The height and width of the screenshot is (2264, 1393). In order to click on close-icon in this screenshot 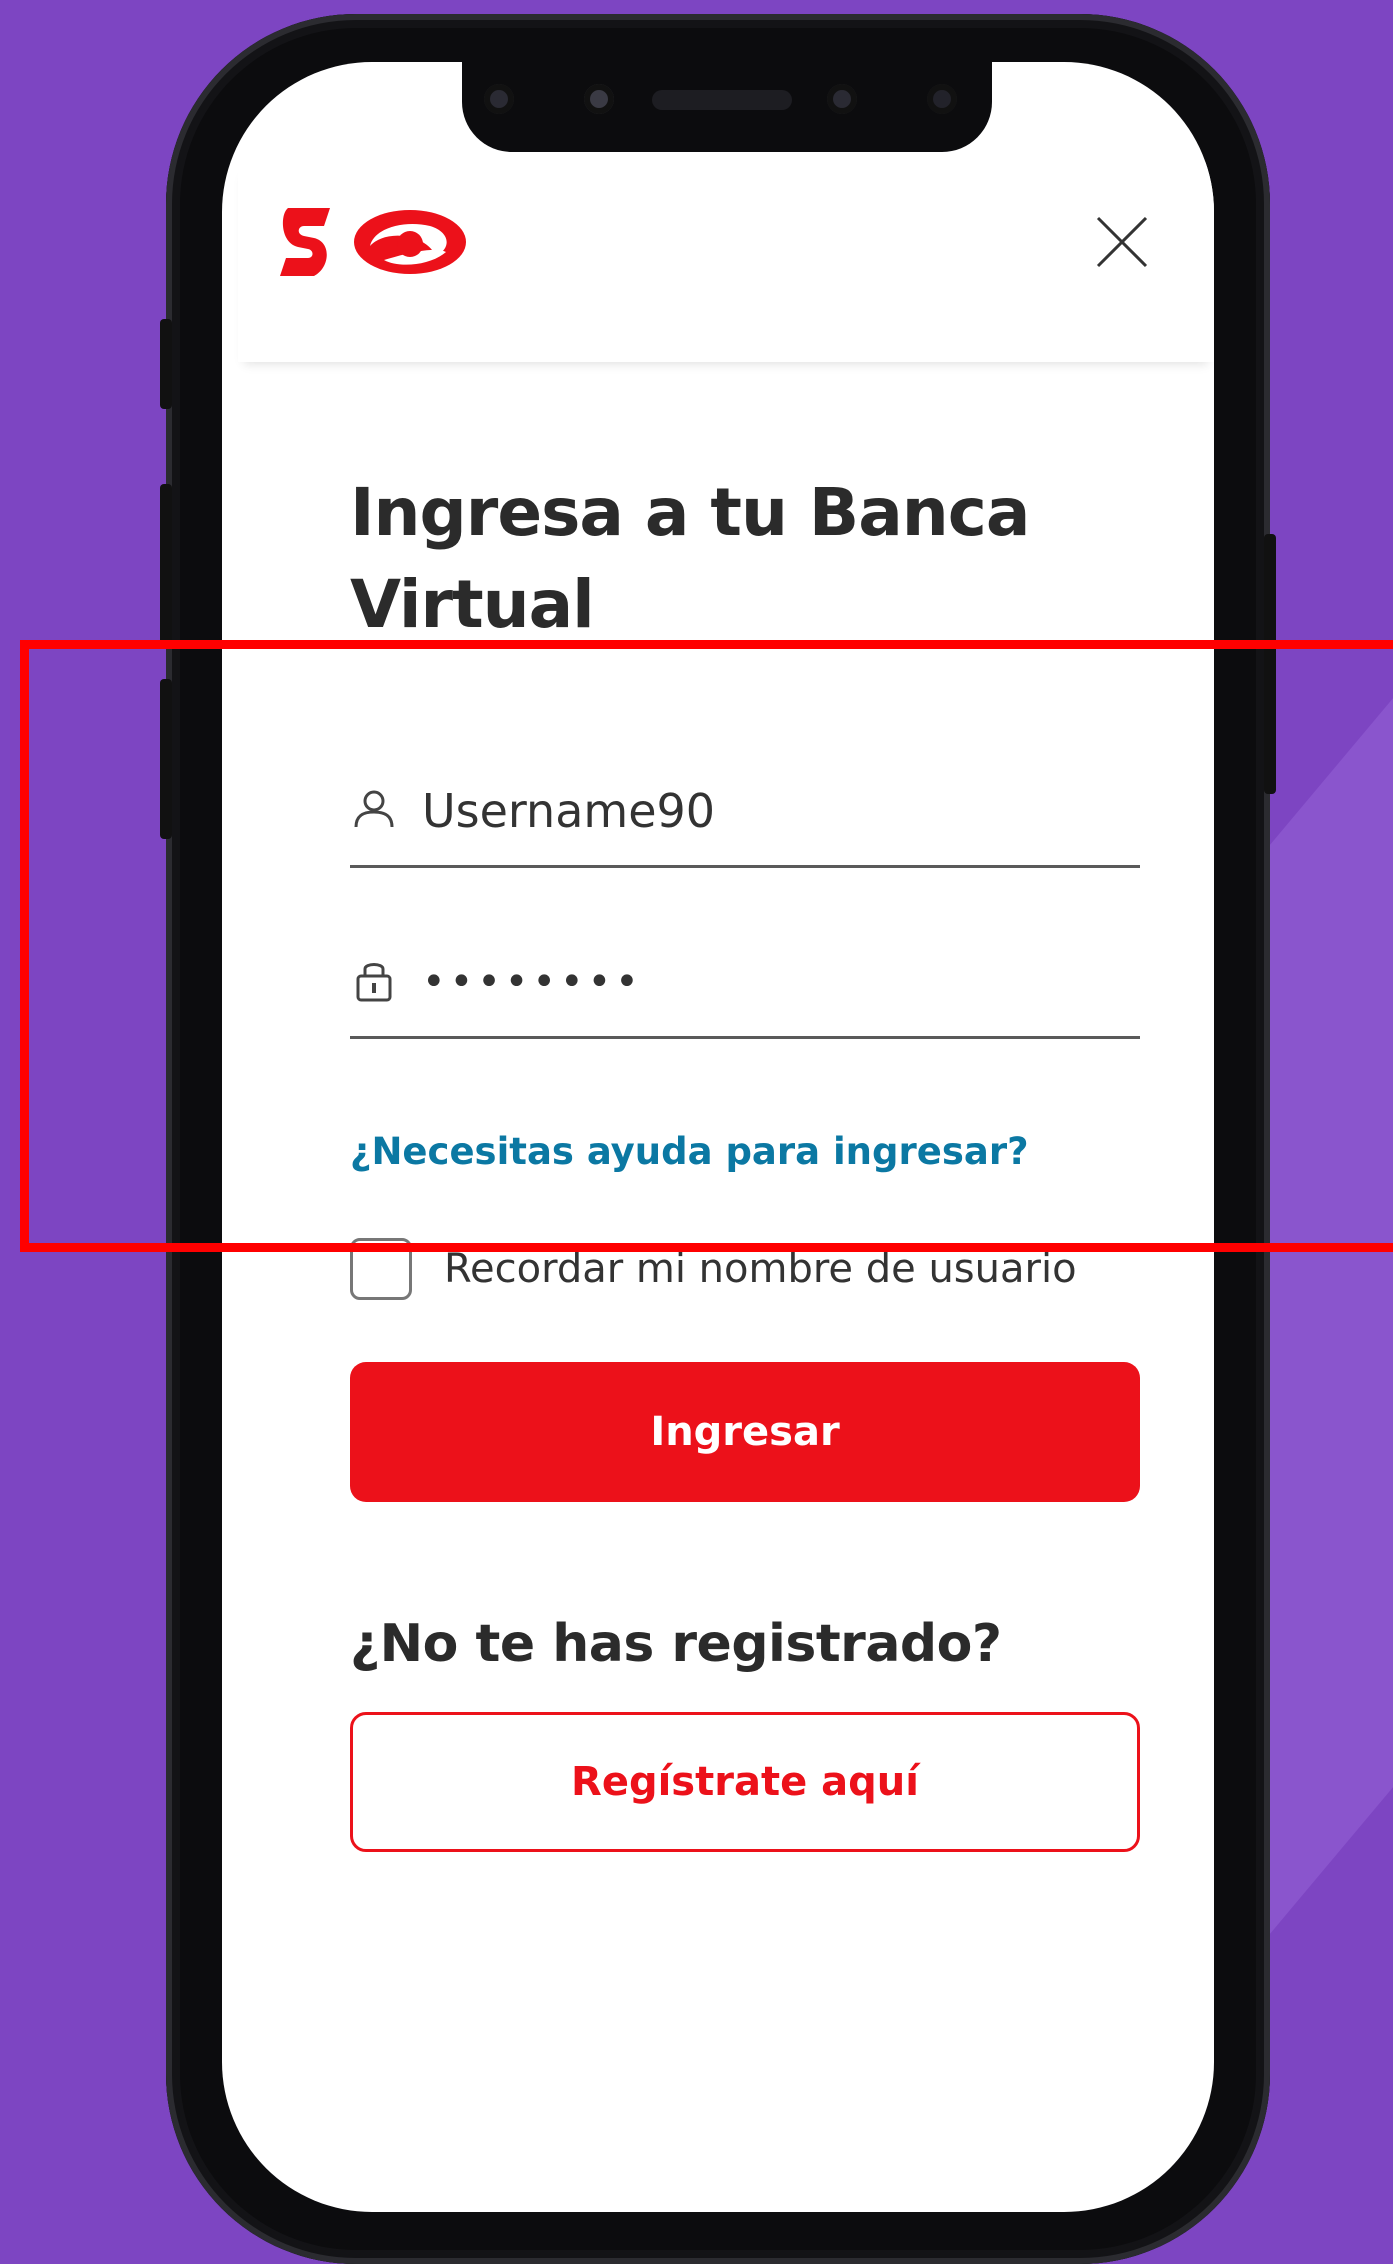, I will do `click(1122, 242)`.